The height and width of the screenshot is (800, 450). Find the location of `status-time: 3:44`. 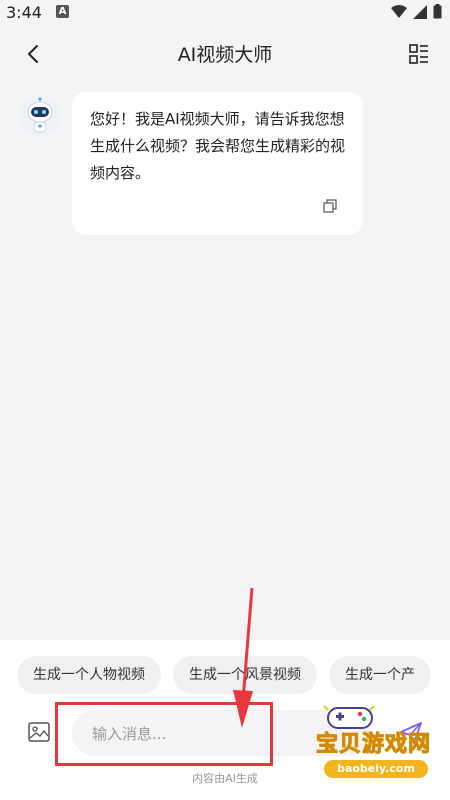

status-time: 3:44 is located at coordinates (24, 12).